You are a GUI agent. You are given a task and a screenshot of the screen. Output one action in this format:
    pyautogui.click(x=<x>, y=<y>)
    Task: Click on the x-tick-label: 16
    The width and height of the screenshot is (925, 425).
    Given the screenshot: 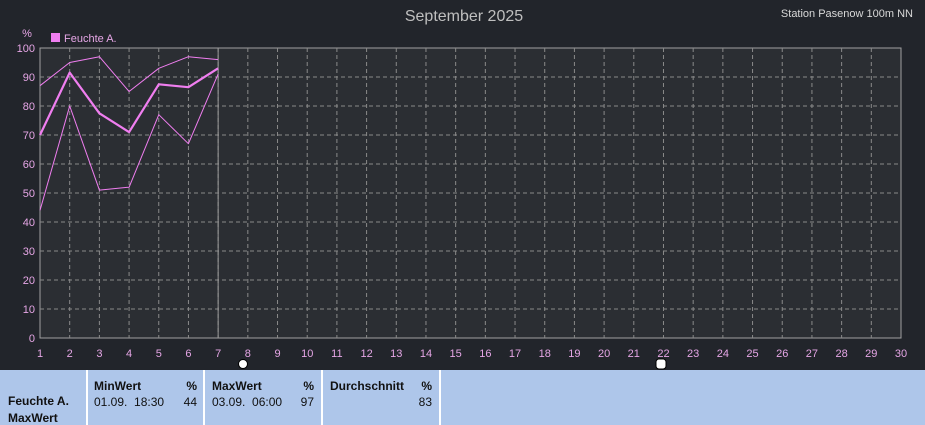 What is the action you would take?
    pyautogui.click(x=485, y=354)
    